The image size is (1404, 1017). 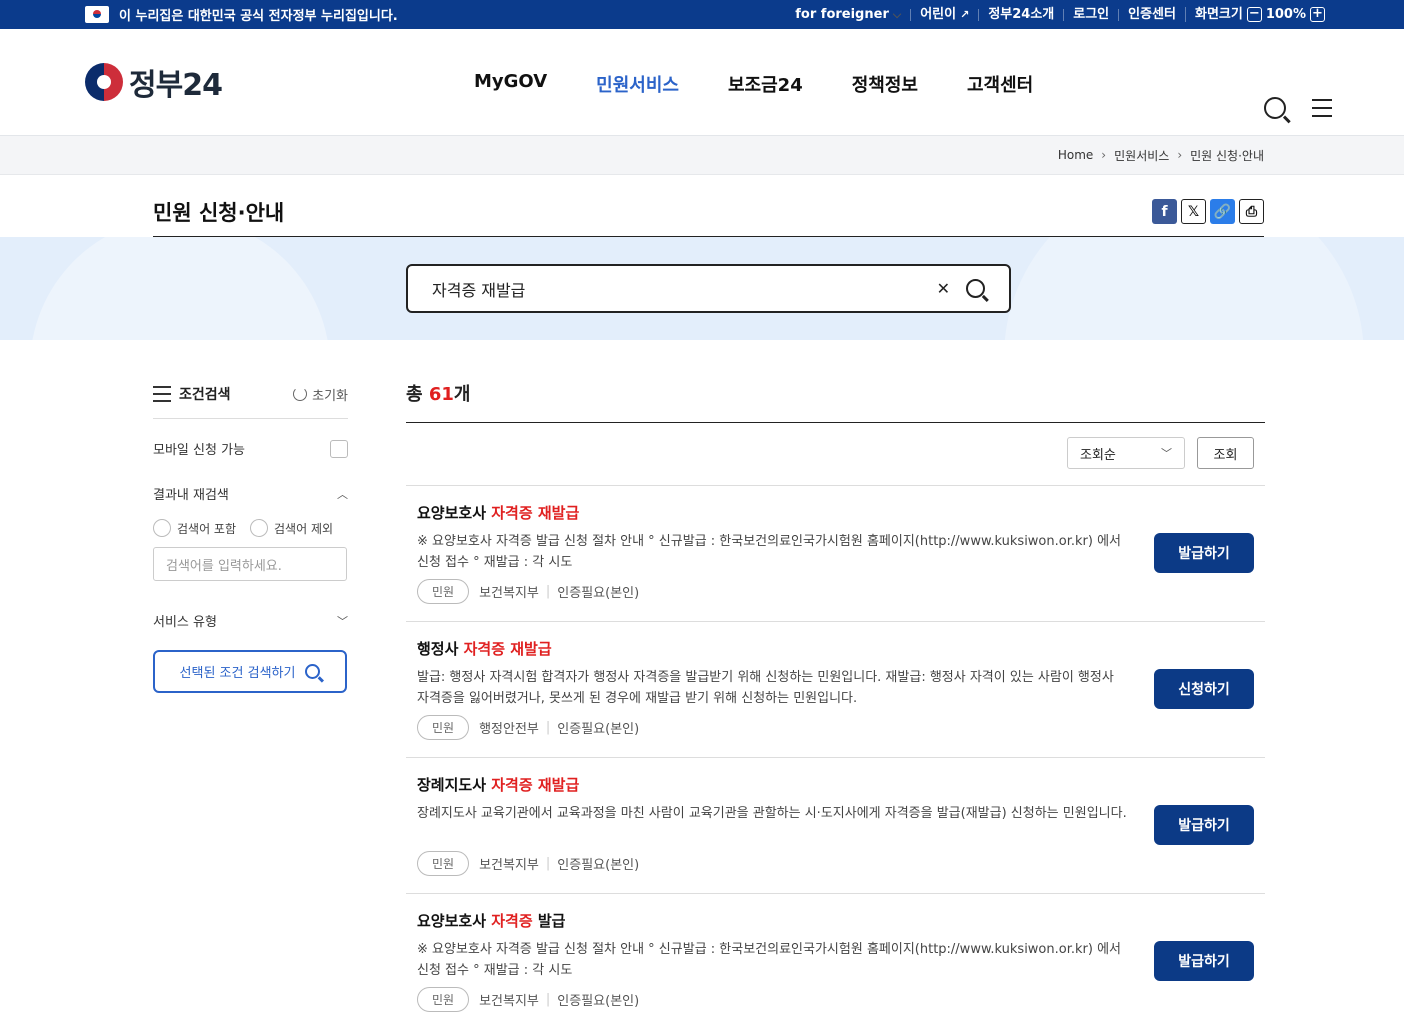 What do you see at coordinates (97, 14) in the screenshot?
I see `korea-flag-icon` at bounding box center [97, 14].